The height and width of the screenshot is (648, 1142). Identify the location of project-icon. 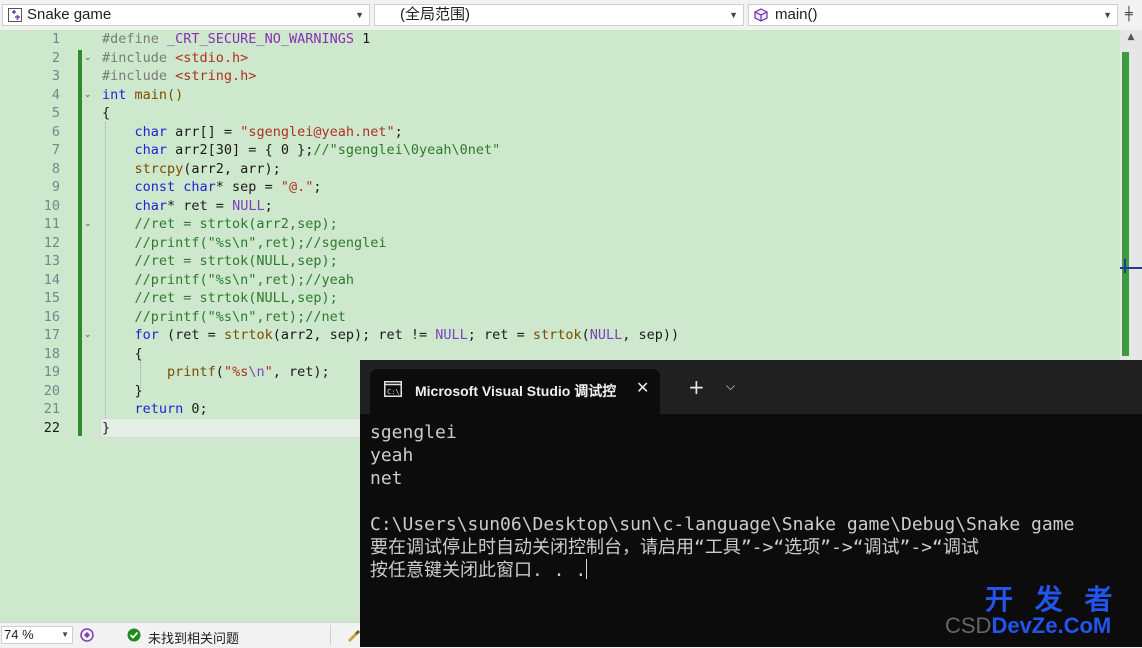
(15, 15).